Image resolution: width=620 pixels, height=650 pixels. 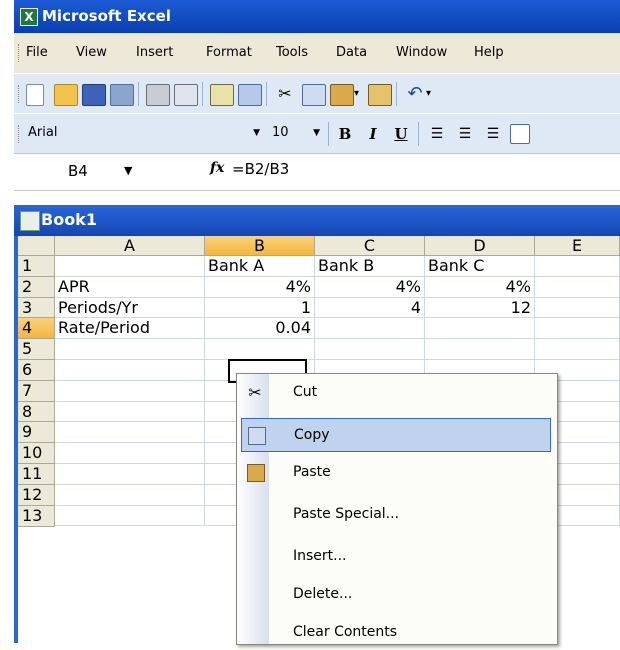 I want to click on row-header-4: 4, so click(x=36, y=329).